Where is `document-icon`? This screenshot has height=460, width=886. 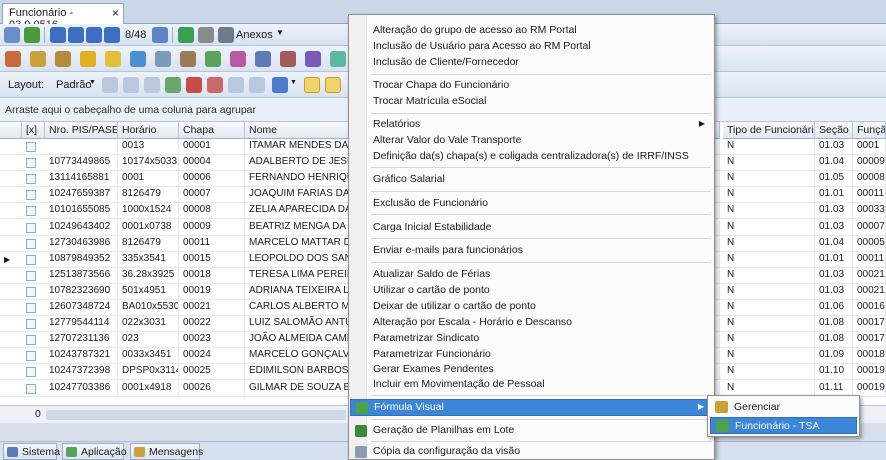
document-icon is located at coordinates (188, 59).